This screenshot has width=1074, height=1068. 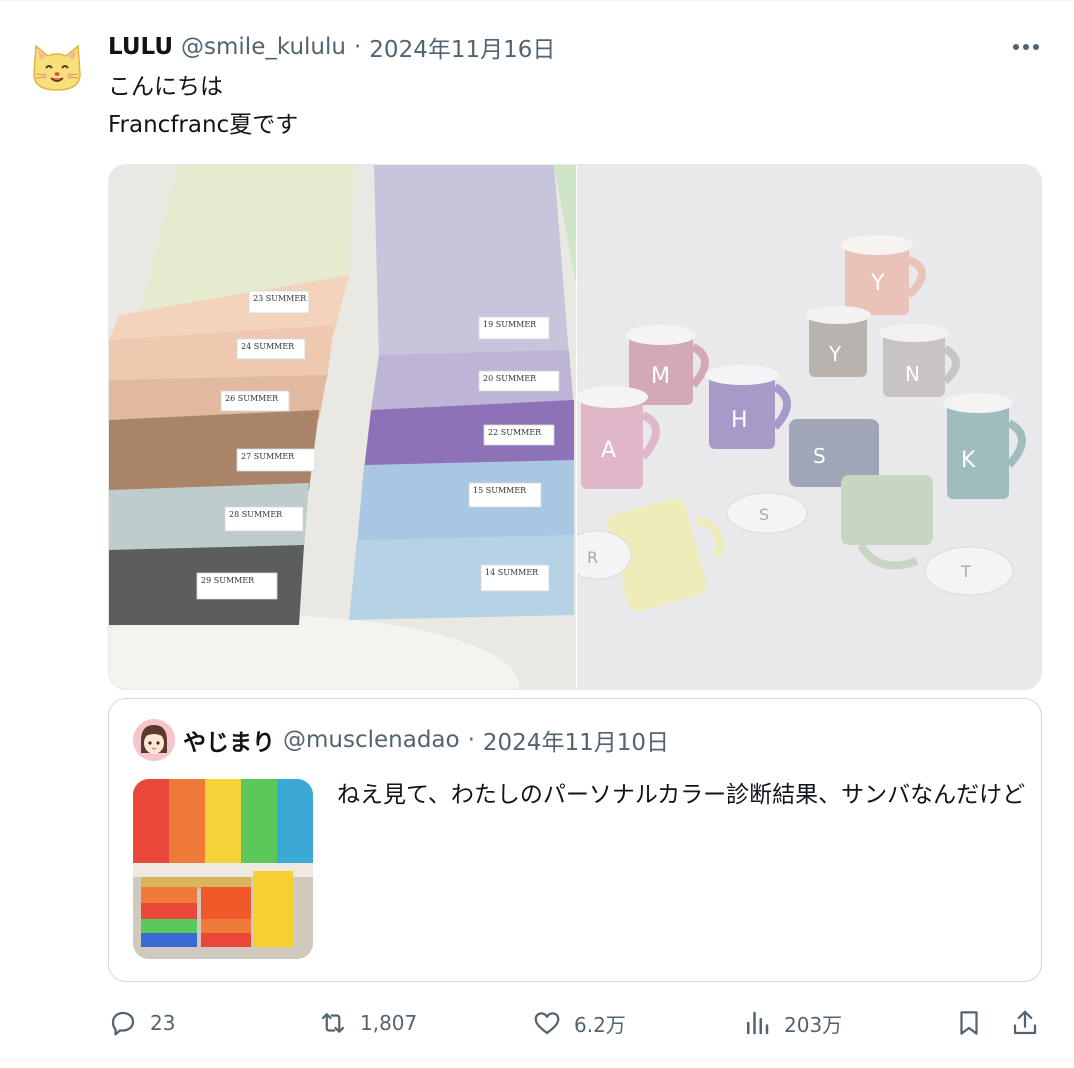 I want to click on svg-text: 29 SUMMER, so click(x=228, y=580).